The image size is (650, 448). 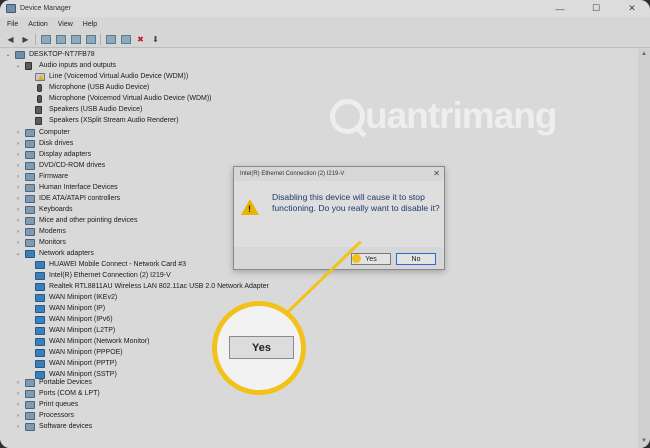 What do you see at coordinates (66, 187) in the screenshot?
I see `tree-item-hid: › Human Interface Devices` at bounding box center [66, 187].